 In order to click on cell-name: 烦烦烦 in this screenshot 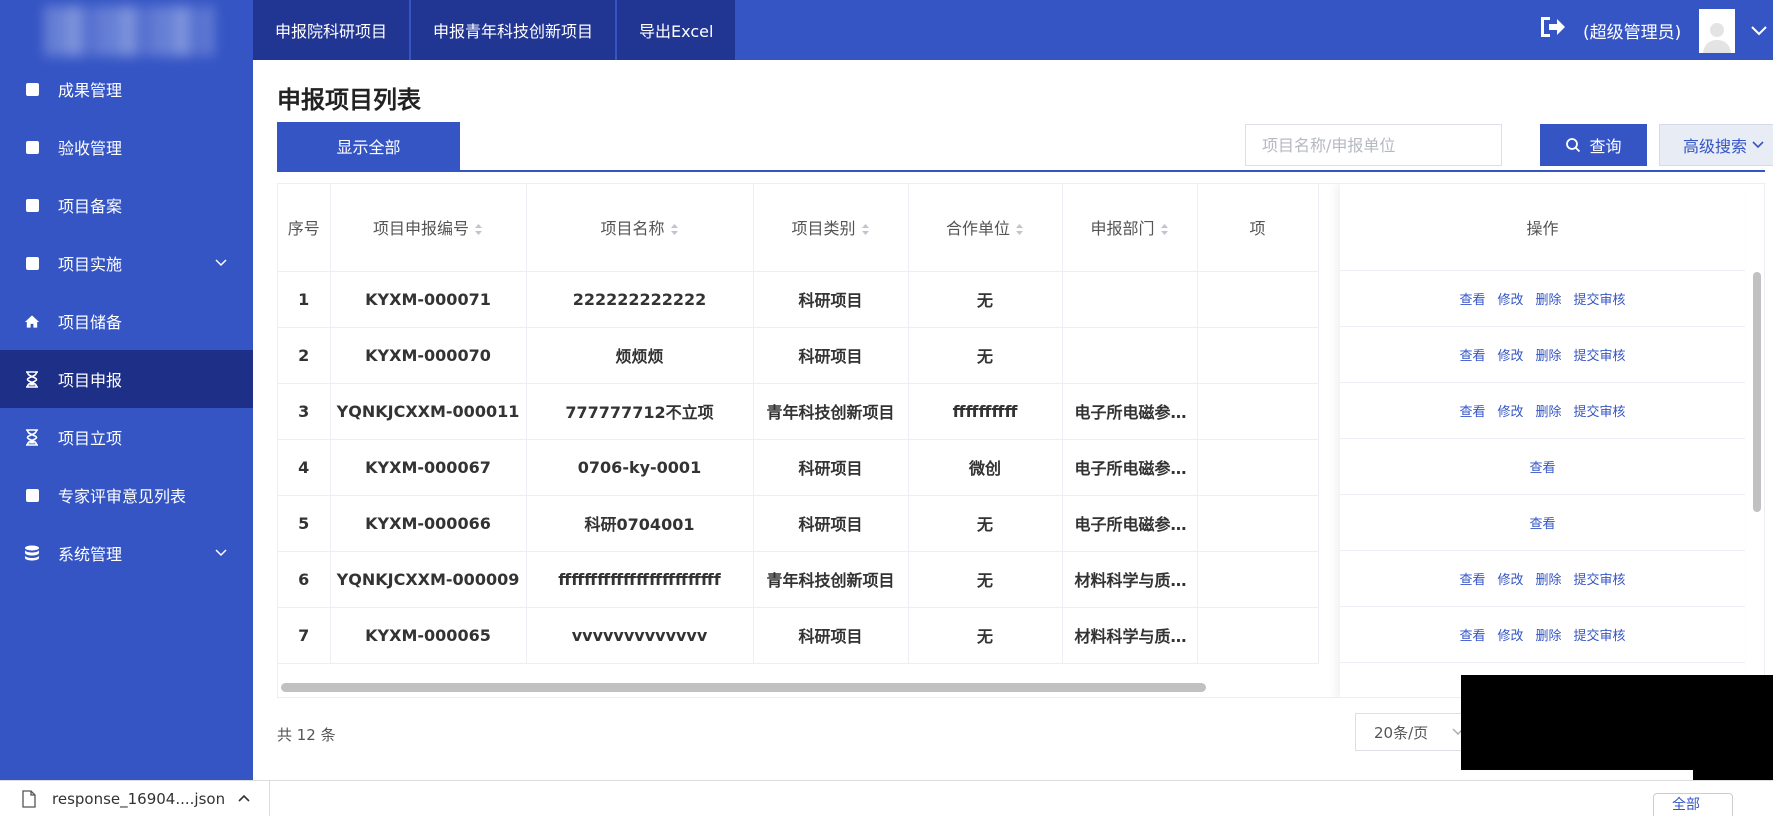, I will do `click(640, 355)`.